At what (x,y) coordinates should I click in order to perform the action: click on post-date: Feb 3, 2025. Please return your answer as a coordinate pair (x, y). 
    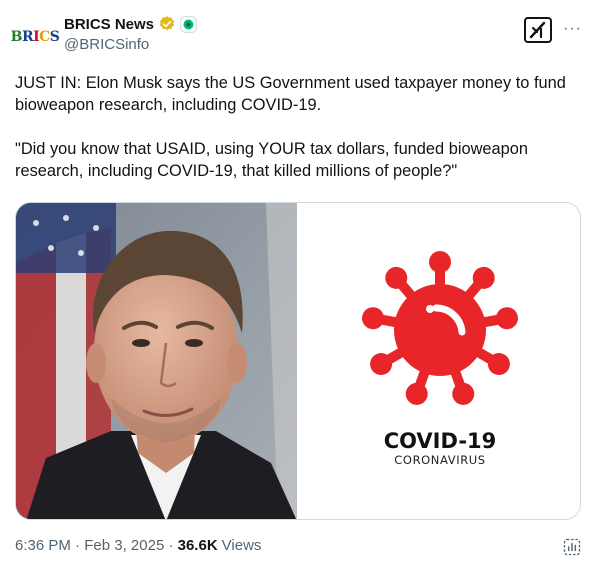
    Looking at the image, I should click on (124, 545).